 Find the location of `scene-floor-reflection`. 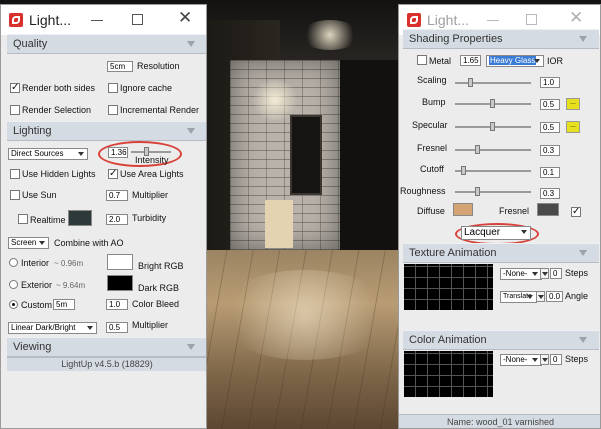

scene-floor-reflection is located at coordinates (305, 315).